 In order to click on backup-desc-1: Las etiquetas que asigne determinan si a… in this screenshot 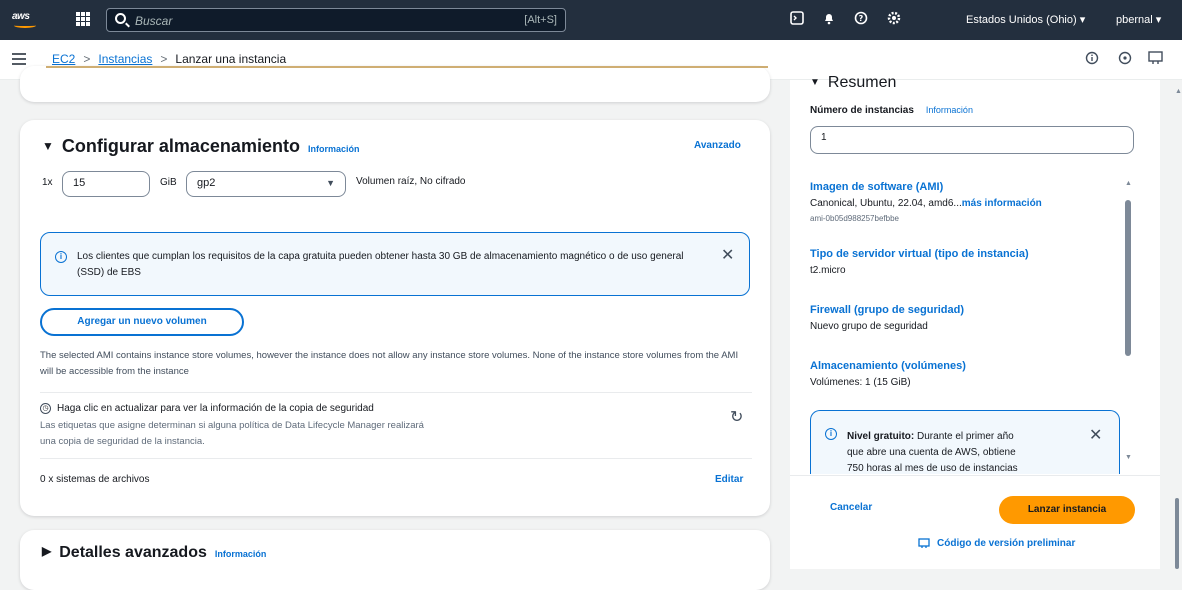, I will do `click(232, 425)`.